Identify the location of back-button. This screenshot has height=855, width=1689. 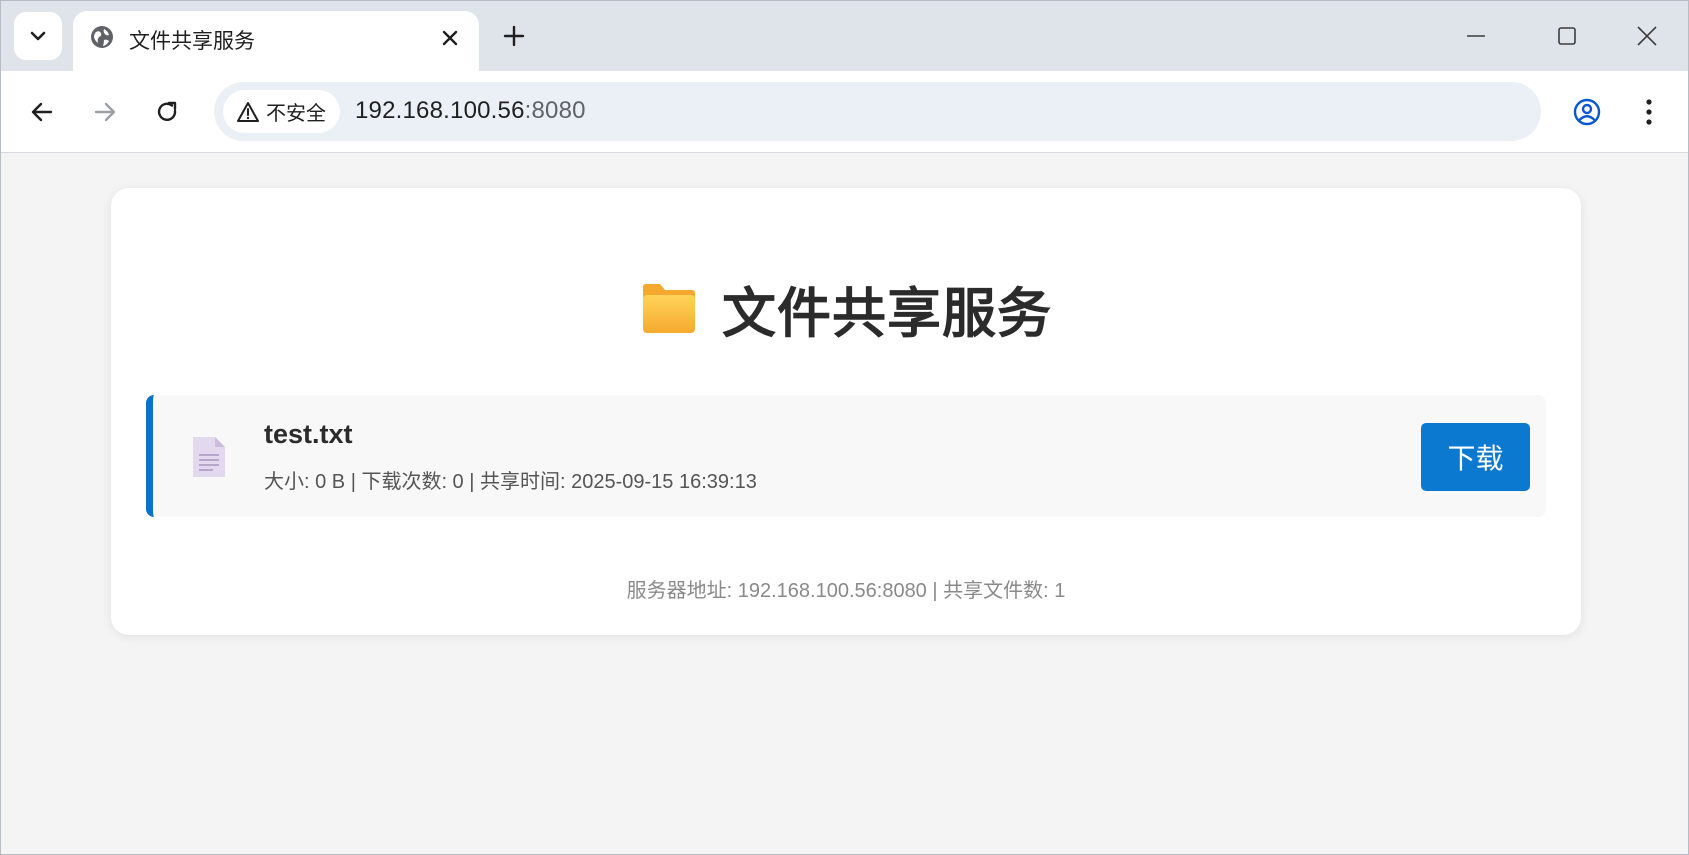
(42, 112).